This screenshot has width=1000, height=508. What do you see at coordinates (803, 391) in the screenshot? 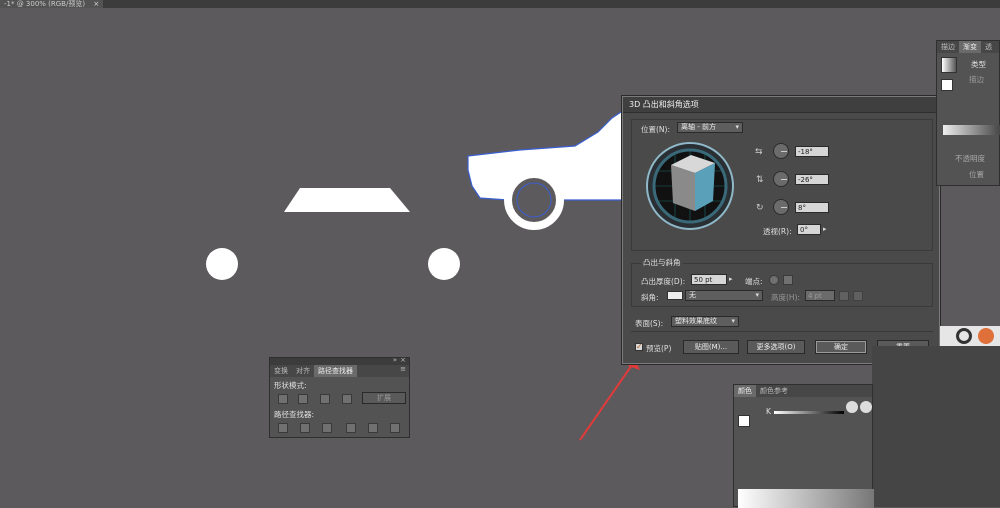
I see `color-tabs: 颜色 颜色参考` at bounding box center [803, 391].